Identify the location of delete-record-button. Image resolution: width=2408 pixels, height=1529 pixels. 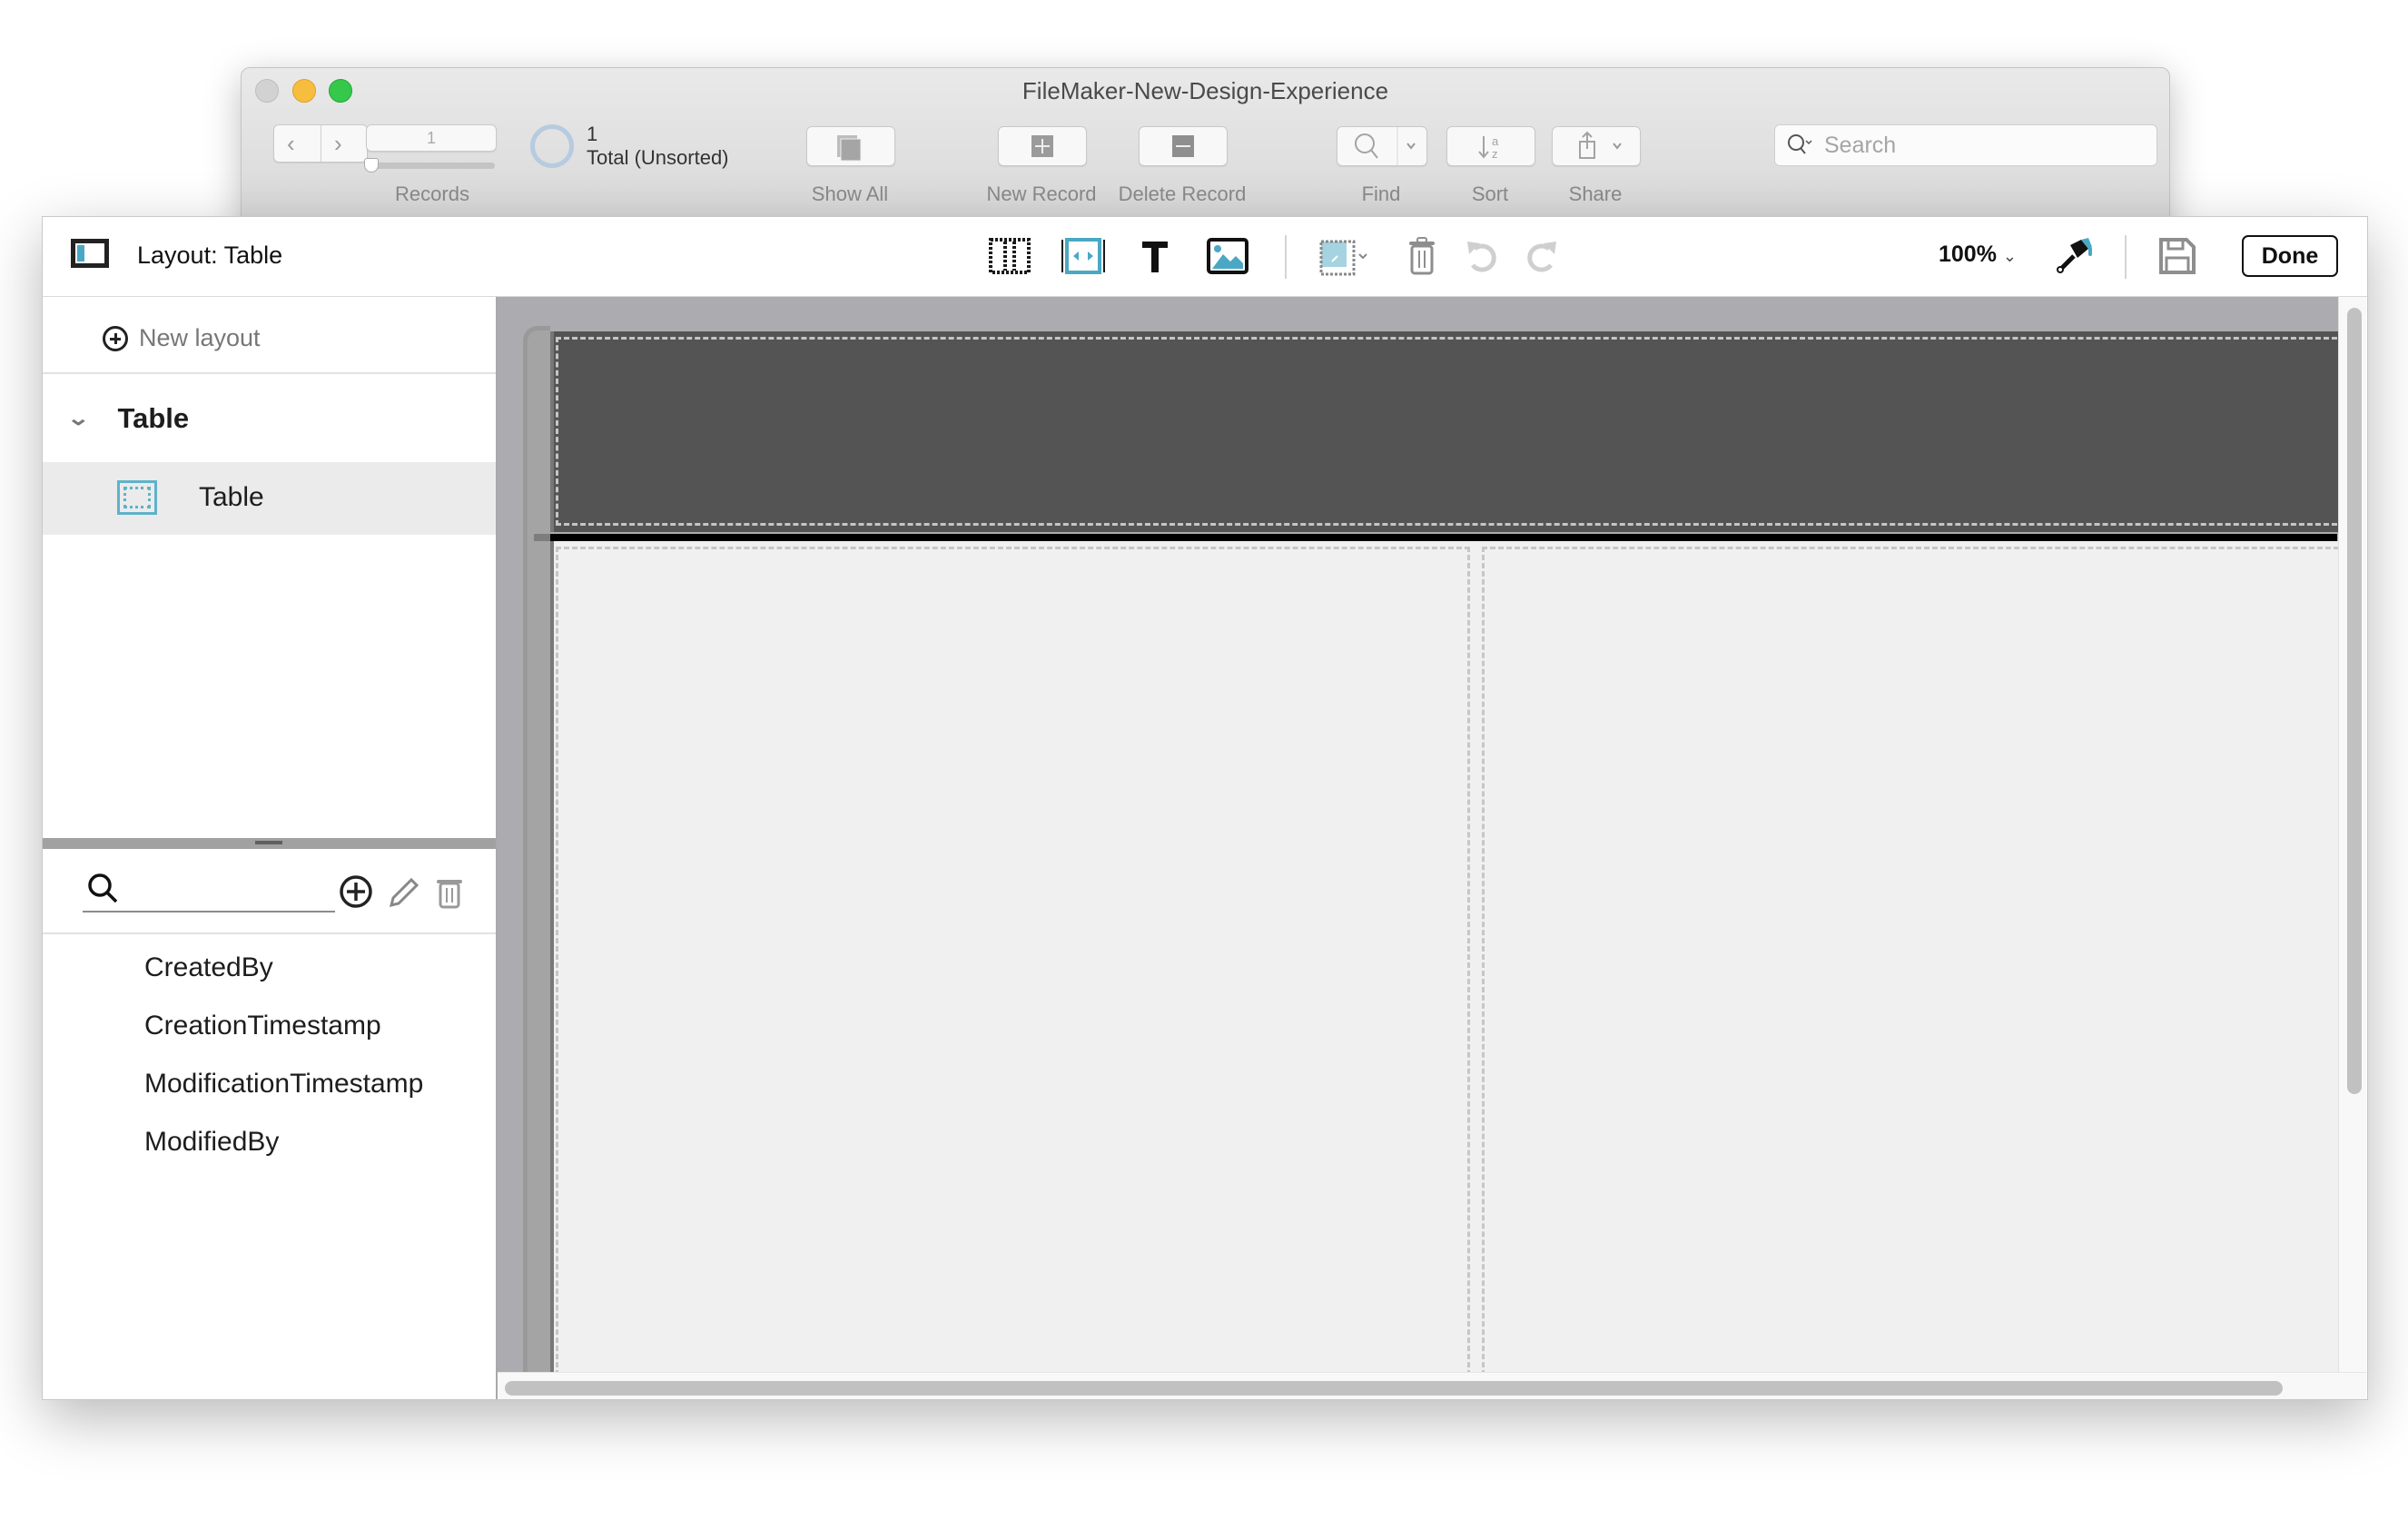
(1183, 146).